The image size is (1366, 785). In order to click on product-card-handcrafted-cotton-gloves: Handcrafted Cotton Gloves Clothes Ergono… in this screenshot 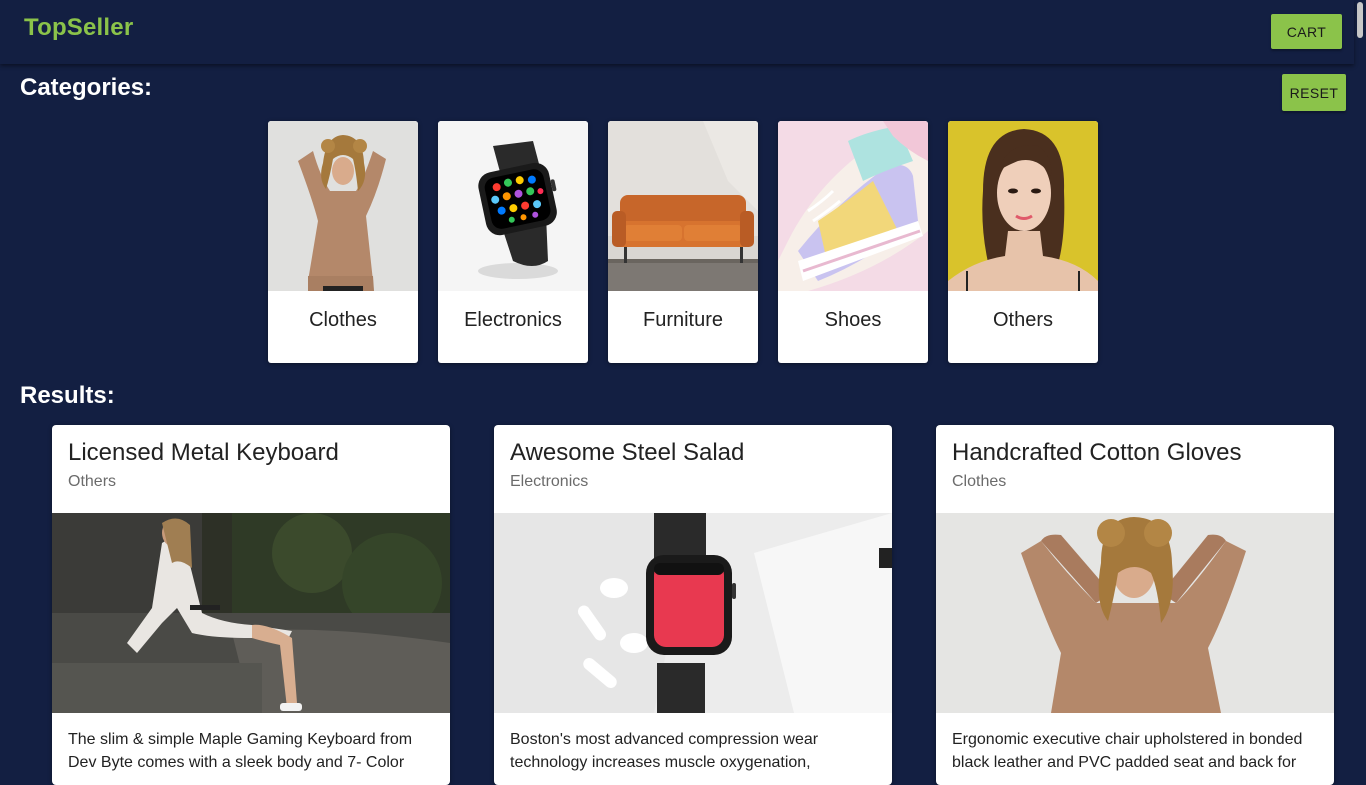, I will do `click(1135, 605)`.